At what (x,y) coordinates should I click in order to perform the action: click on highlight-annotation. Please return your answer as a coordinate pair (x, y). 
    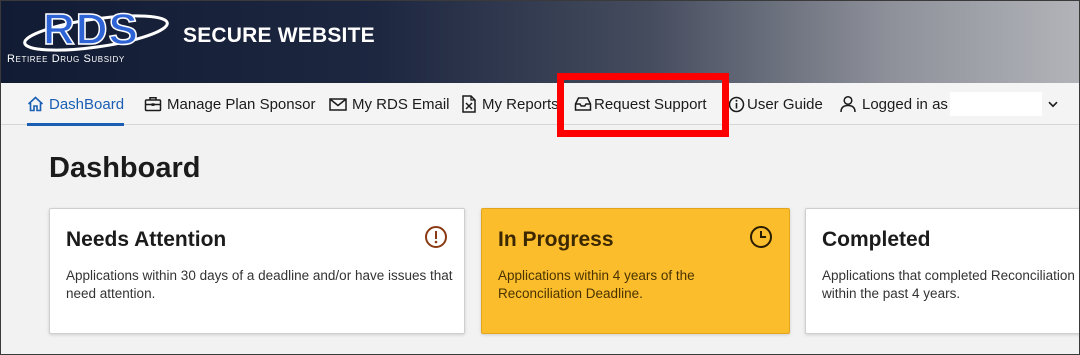
    Looking at the image, I should click on (643, 105).